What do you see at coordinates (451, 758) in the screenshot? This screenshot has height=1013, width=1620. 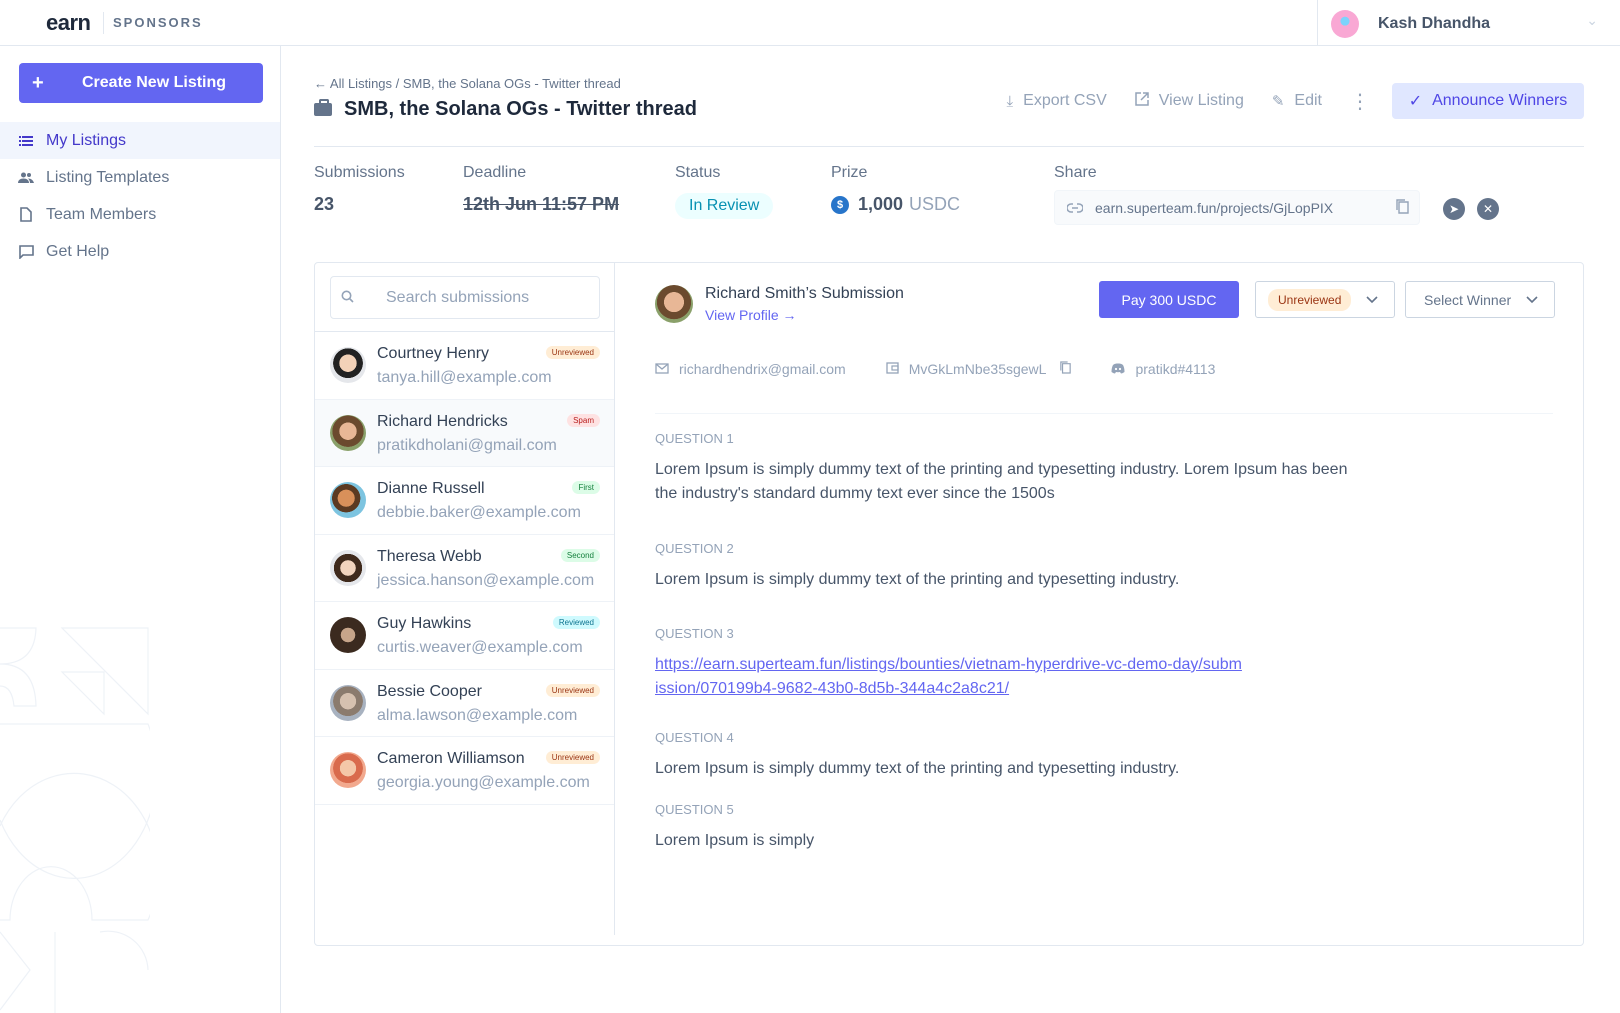 I see `submitter-name: Cameron Williamson` at bounding box center [451, 758].